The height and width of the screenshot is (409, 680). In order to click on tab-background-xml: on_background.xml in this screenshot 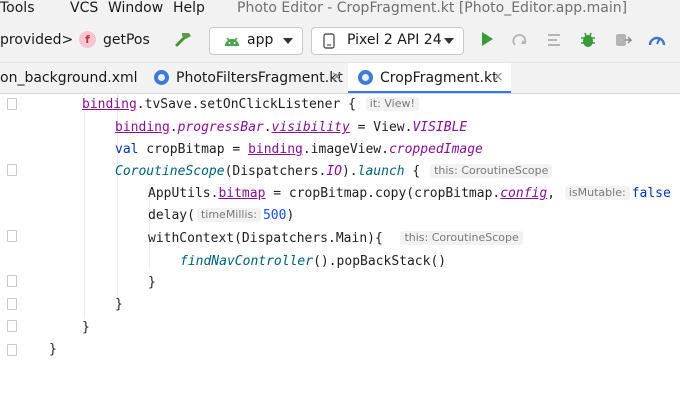, I will do `click(72, 78)`.